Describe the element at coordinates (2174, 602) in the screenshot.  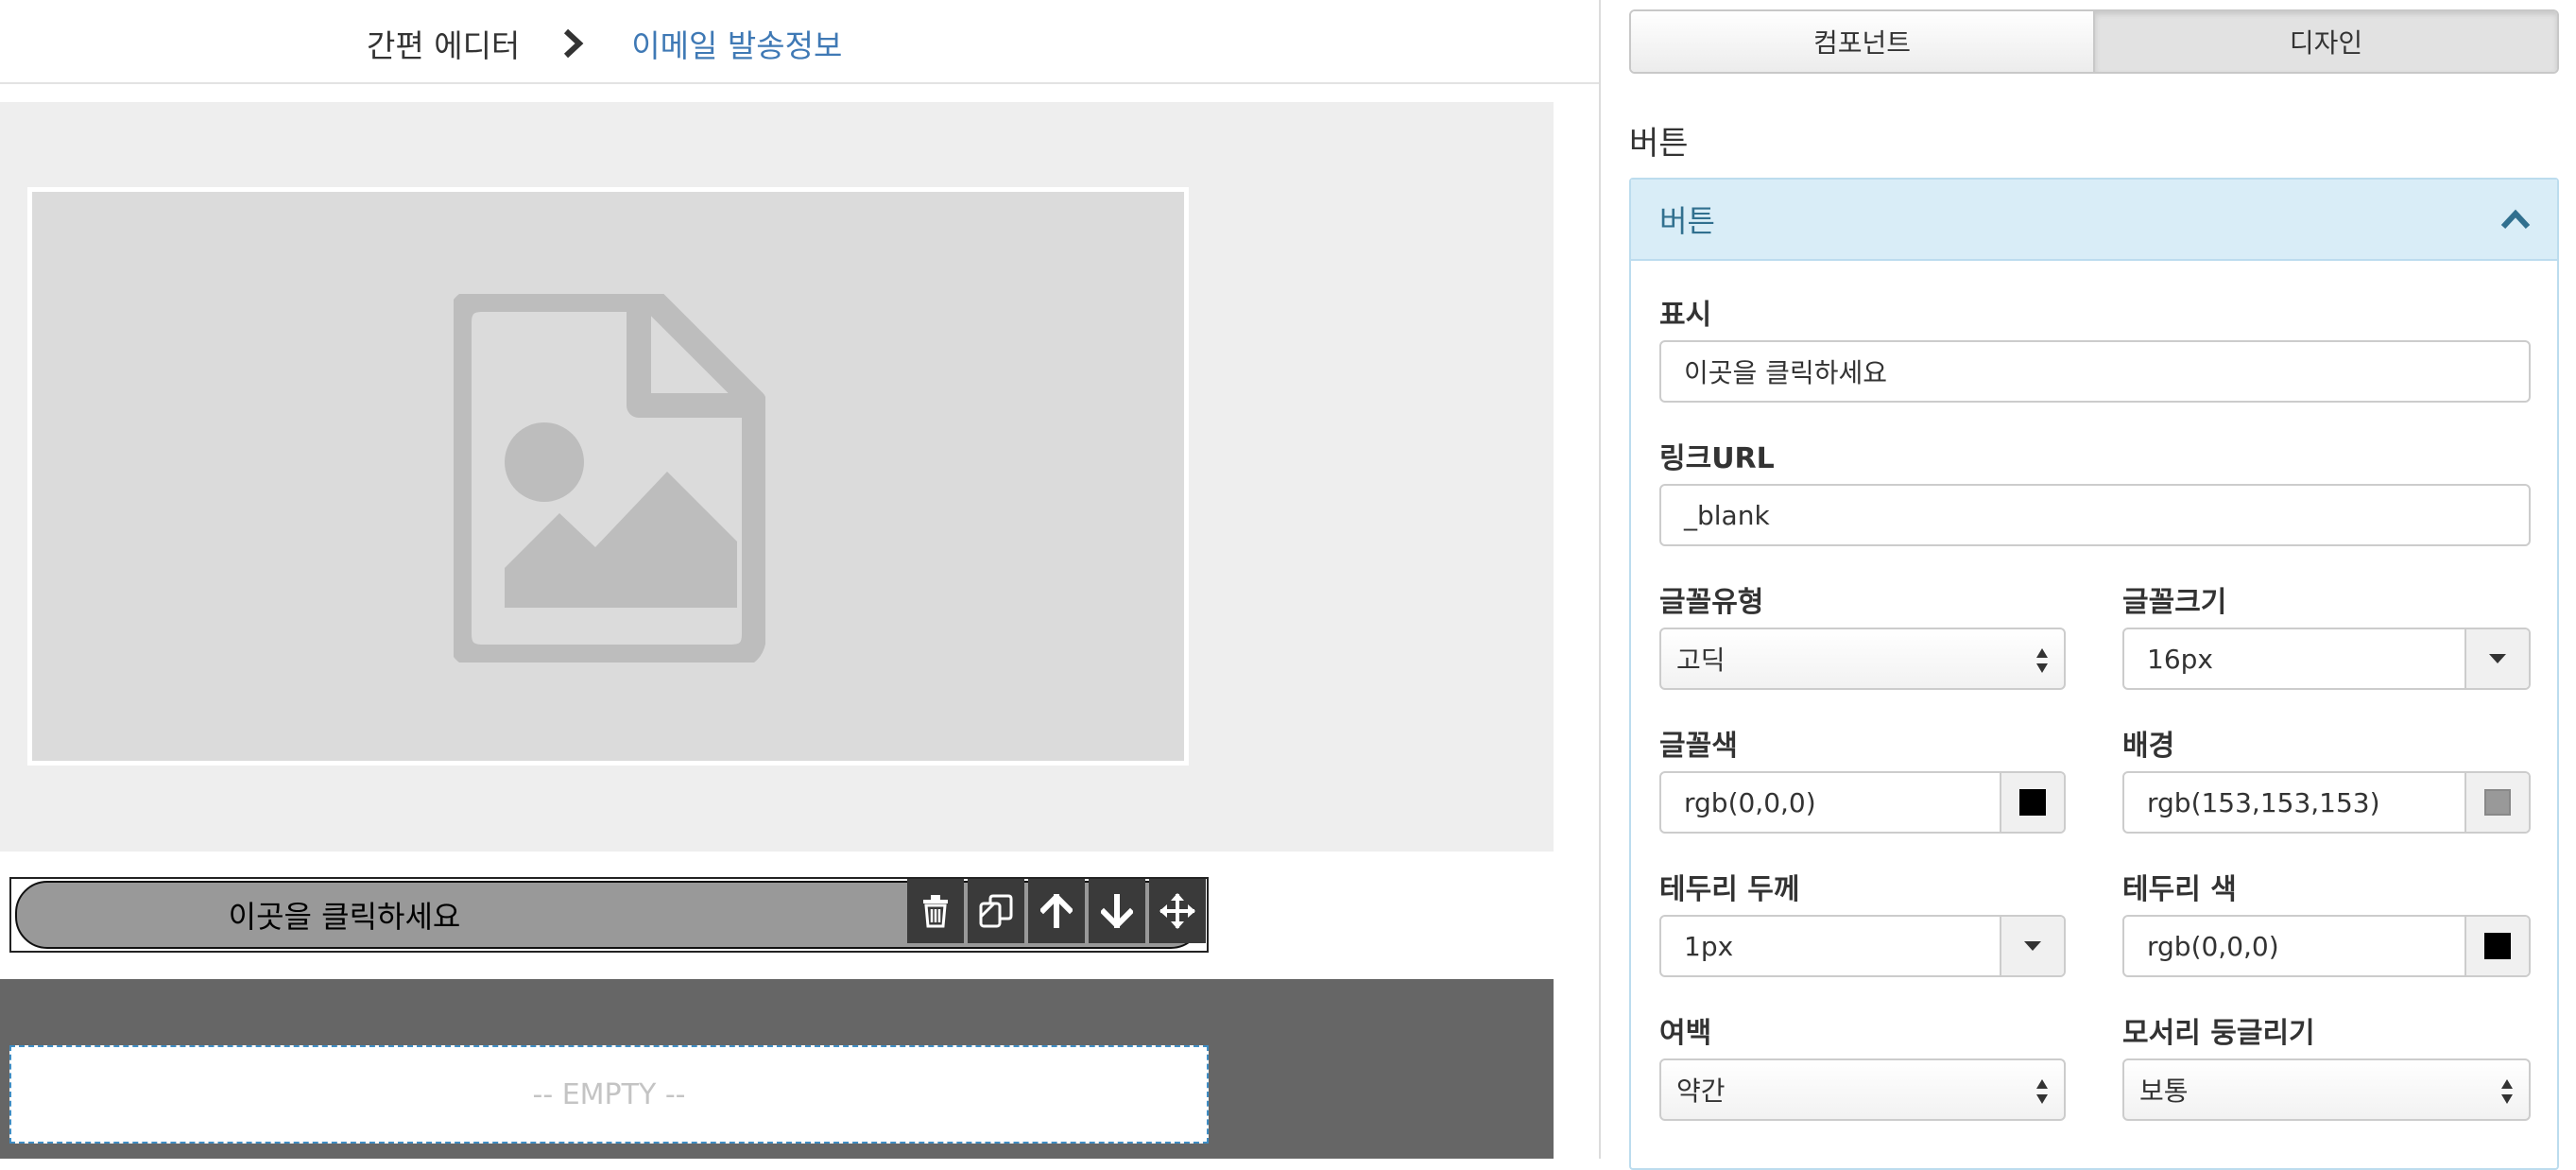
I see `font-size-label: 글꼴크기` at that location.